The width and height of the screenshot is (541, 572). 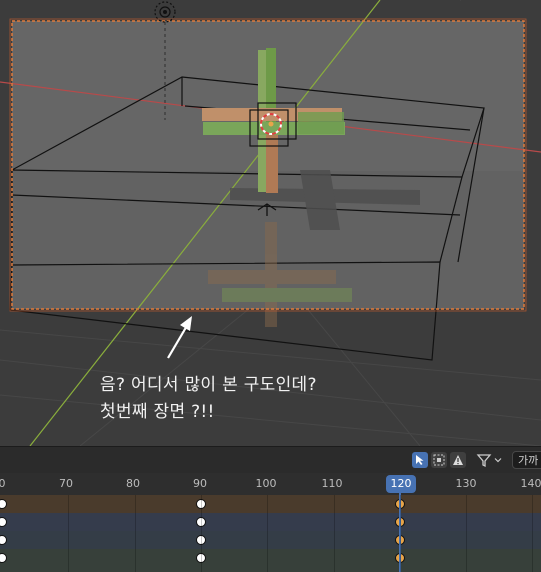 What do you see at coordinates (133, 483) in the screenshot?
I see `frame-label: 80` at bounding box center [133, 483].